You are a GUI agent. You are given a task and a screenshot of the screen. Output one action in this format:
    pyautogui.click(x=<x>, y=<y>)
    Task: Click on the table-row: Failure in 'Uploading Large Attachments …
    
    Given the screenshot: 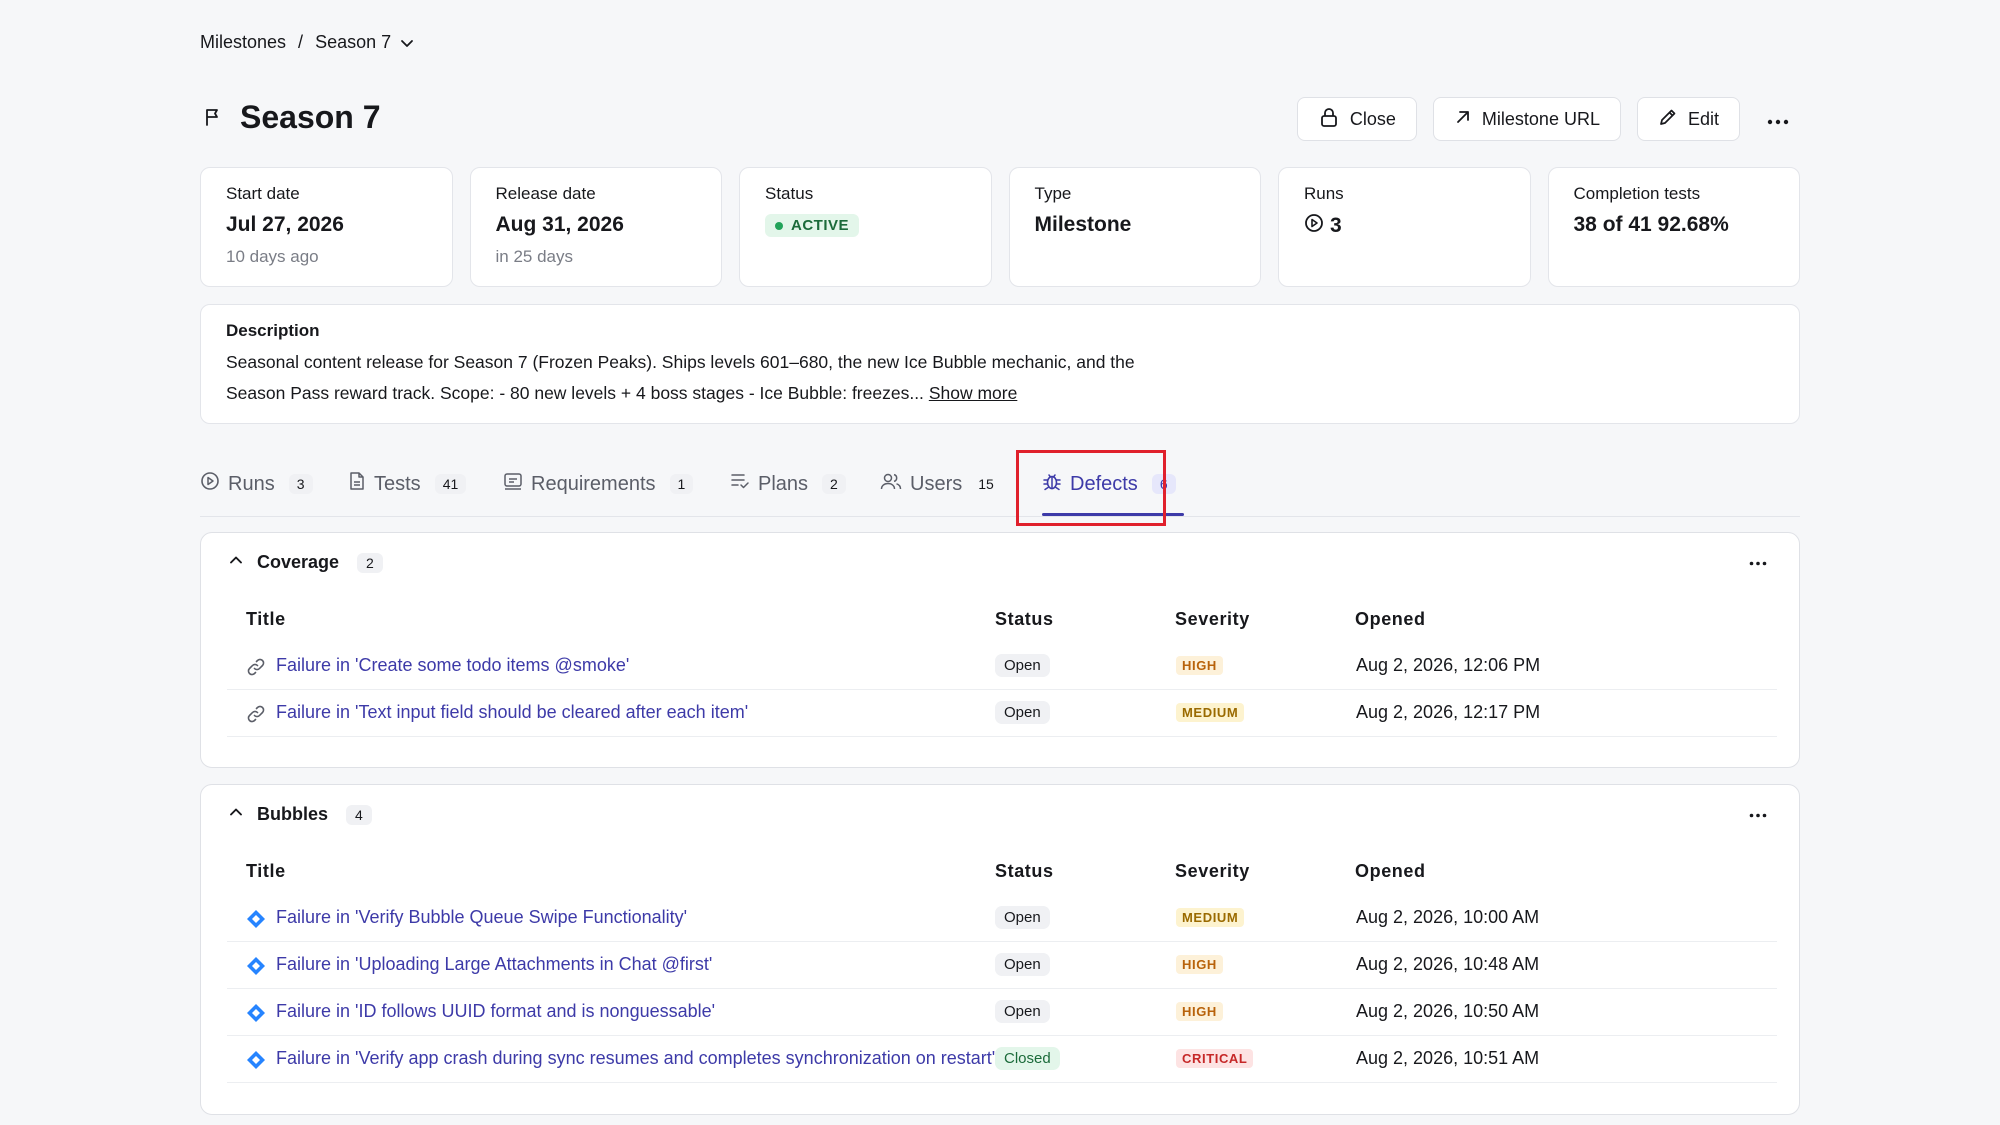 What is the action you would take?
    pyautogui.click(x=1002, y=965)
    